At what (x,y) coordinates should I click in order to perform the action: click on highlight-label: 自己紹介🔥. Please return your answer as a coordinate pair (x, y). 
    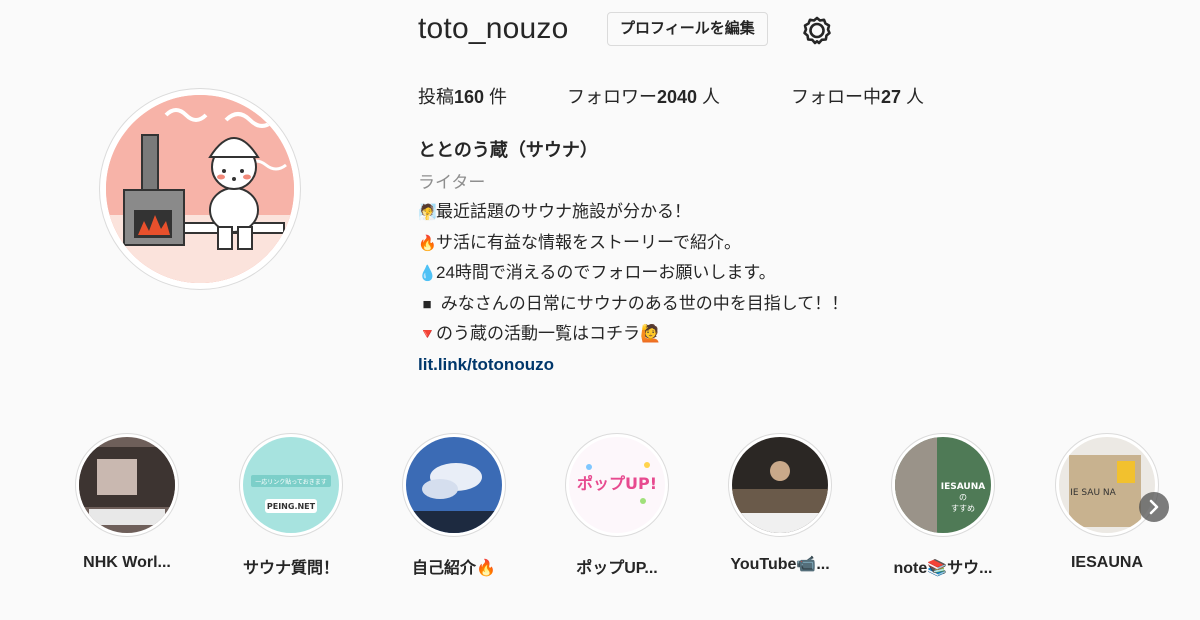
    Looking at the image, I should click on (454, 568).